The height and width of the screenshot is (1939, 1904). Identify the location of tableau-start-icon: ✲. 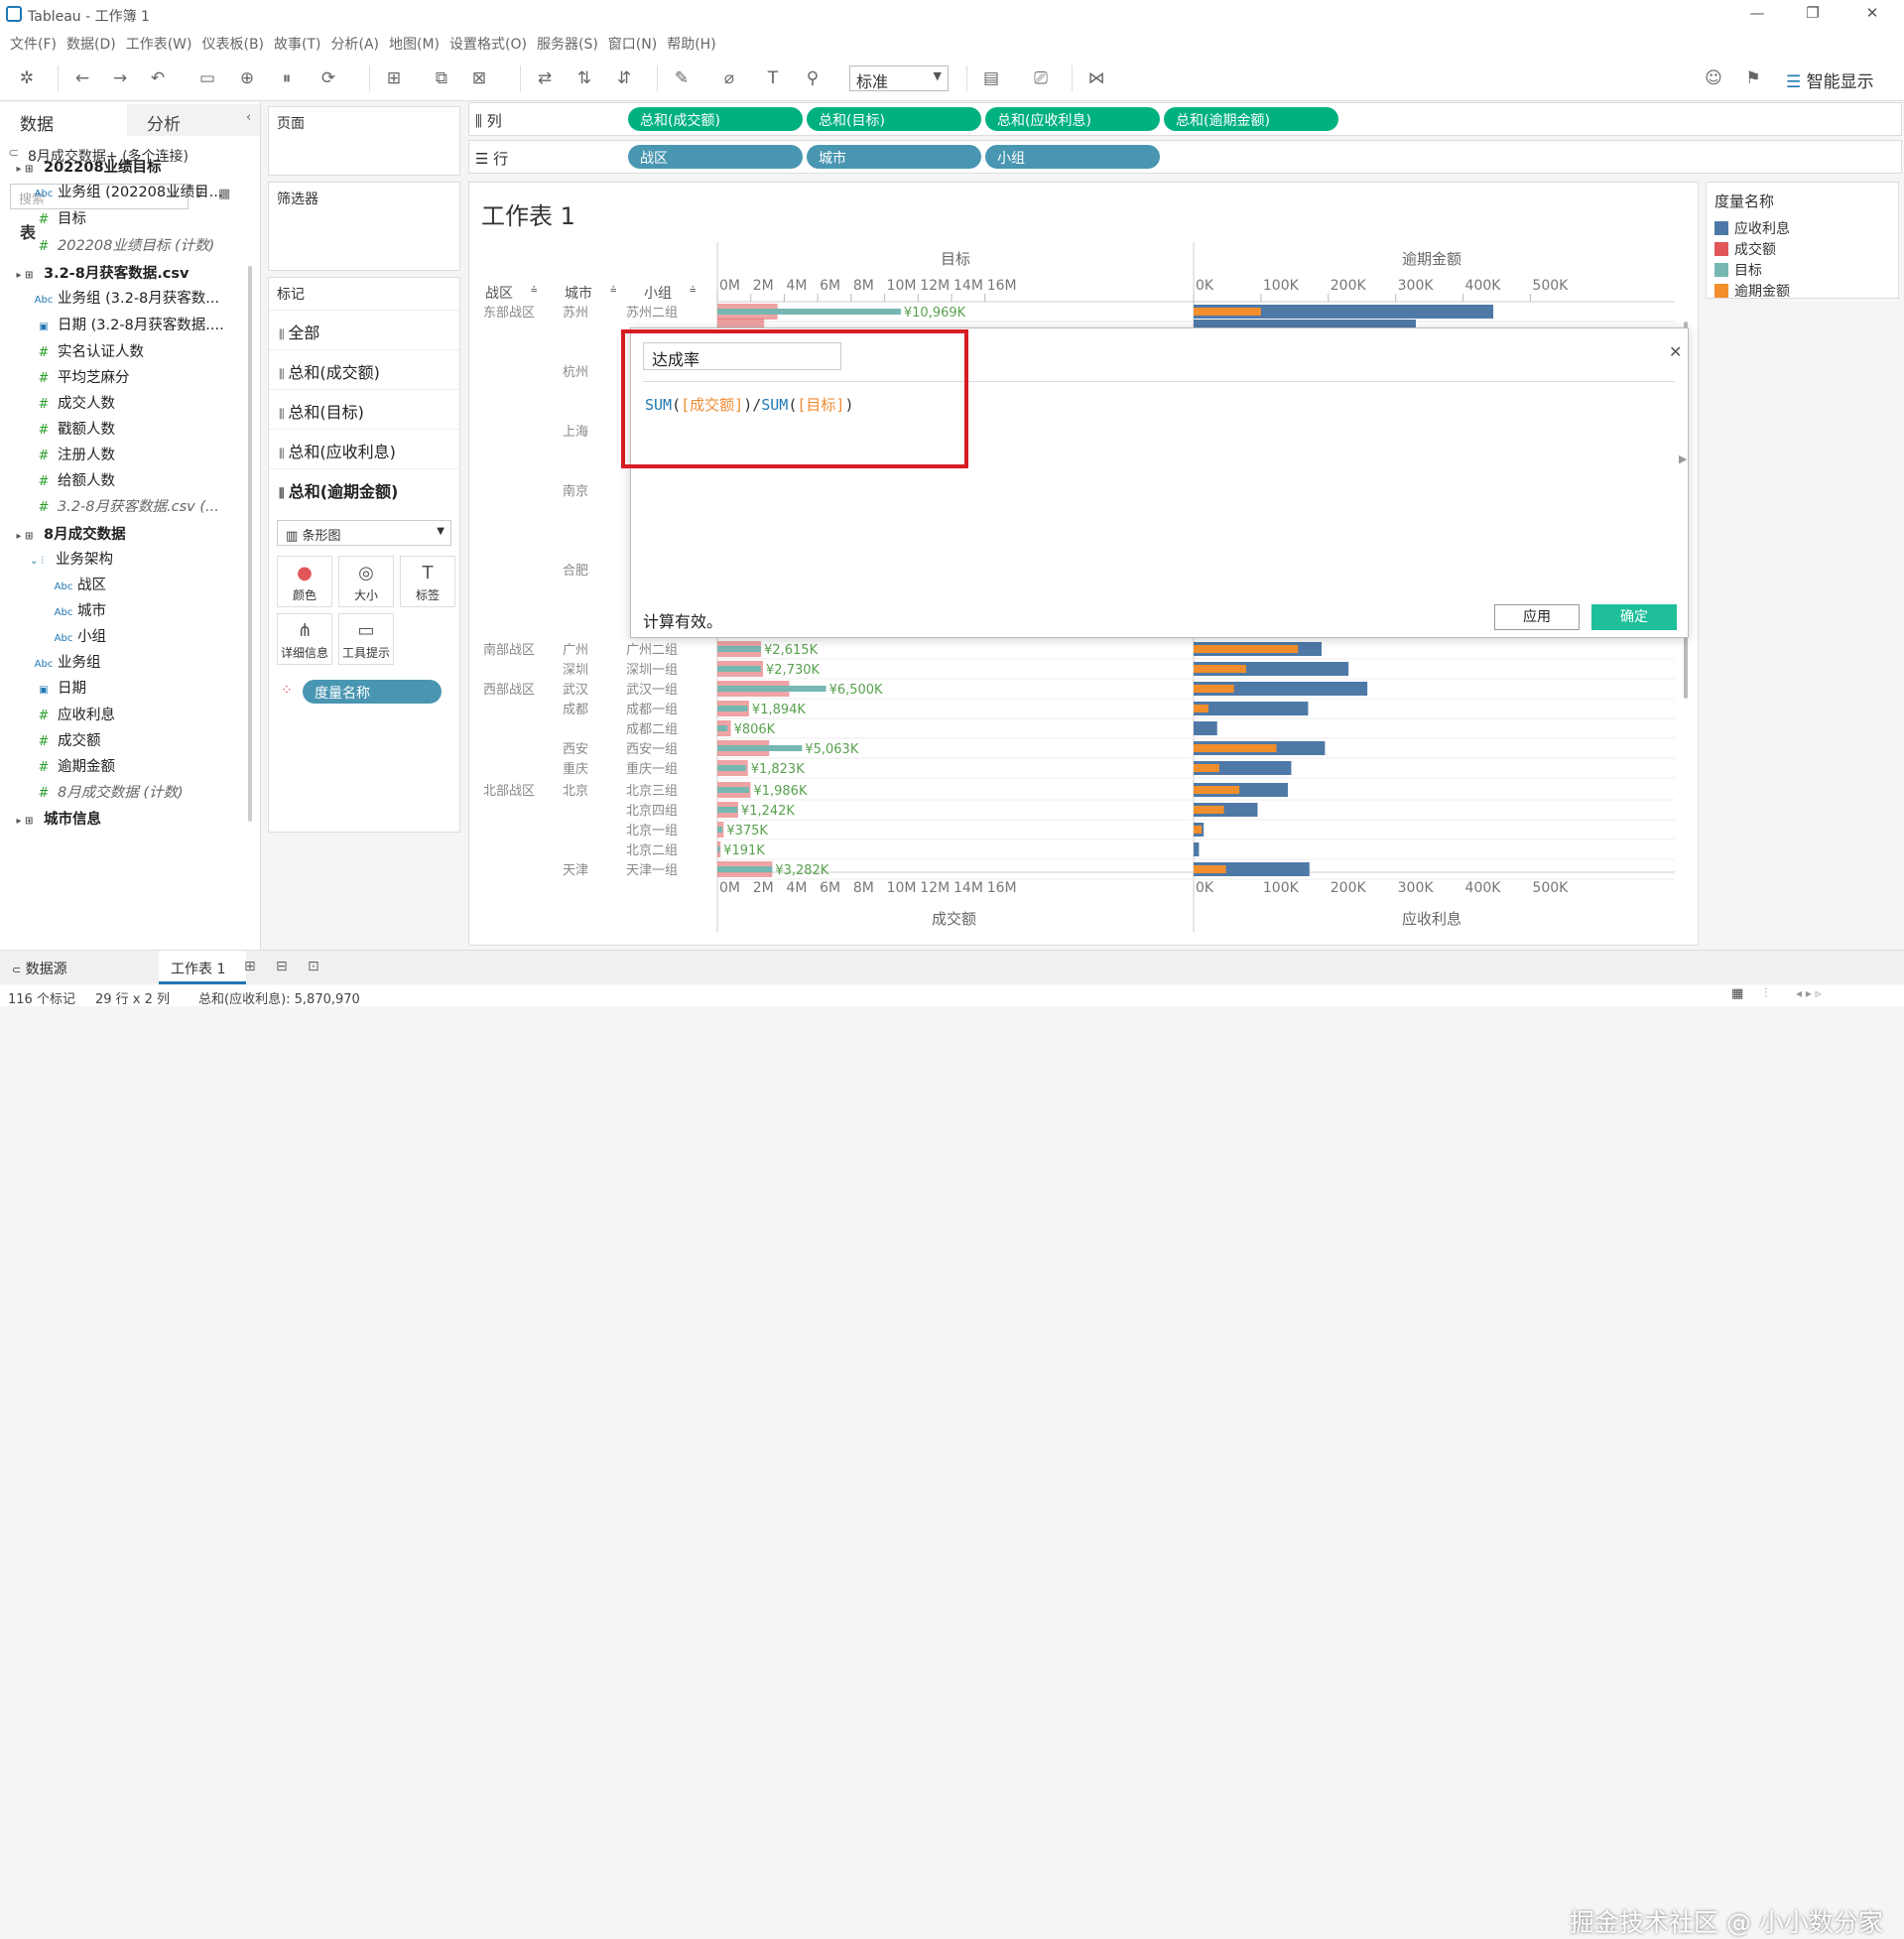
(27, 78).